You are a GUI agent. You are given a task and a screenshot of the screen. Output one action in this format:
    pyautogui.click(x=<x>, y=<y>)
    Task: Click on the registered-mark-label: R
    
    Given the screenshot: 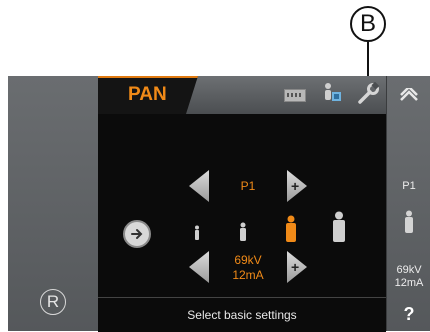 What is the action you would take?
    pyautogui.click(x=53, y=301)
    